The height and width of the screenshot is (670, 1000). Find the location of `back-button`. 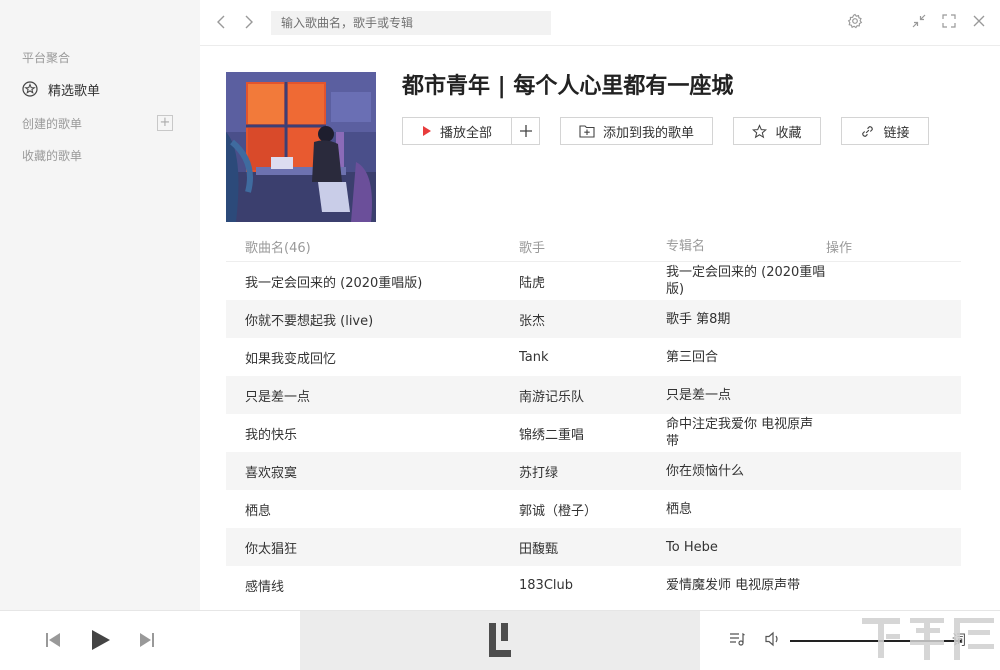

back-button is located at coordinates (221, 22).